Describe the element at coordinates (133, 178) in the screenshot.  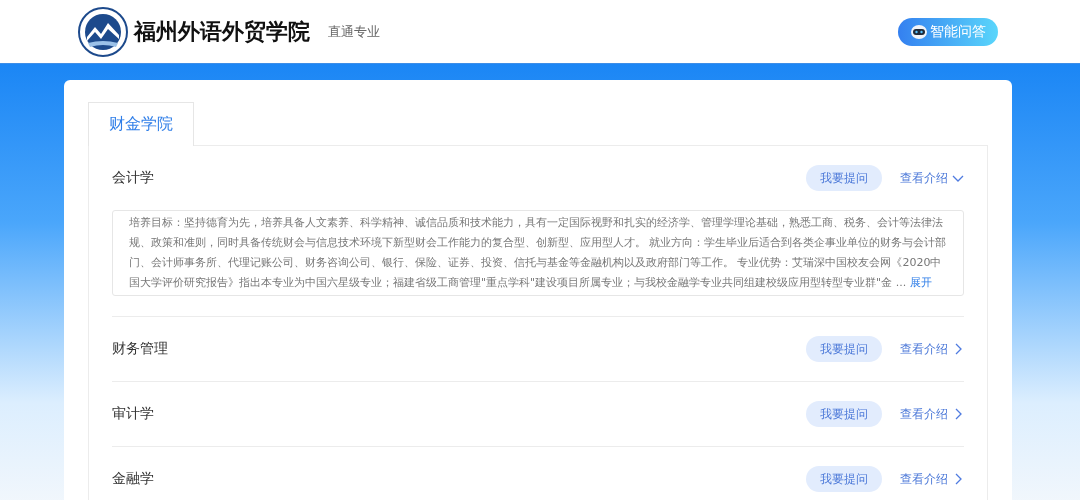
I see `major-name: 会计学` at that location.